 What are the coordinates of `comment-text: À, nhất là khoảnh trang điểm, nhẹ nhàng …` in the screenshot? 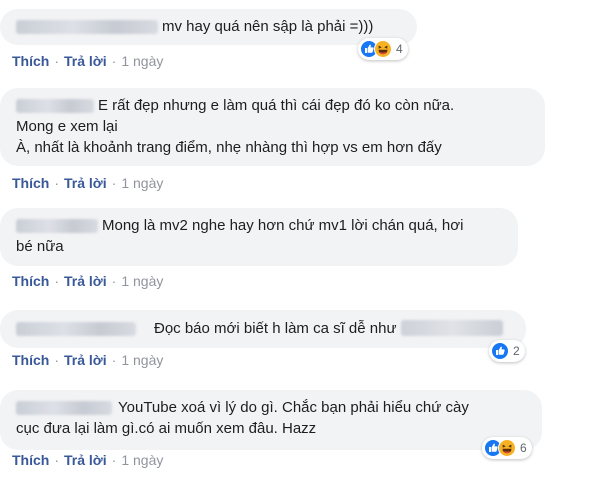 It's located at (229, 147).